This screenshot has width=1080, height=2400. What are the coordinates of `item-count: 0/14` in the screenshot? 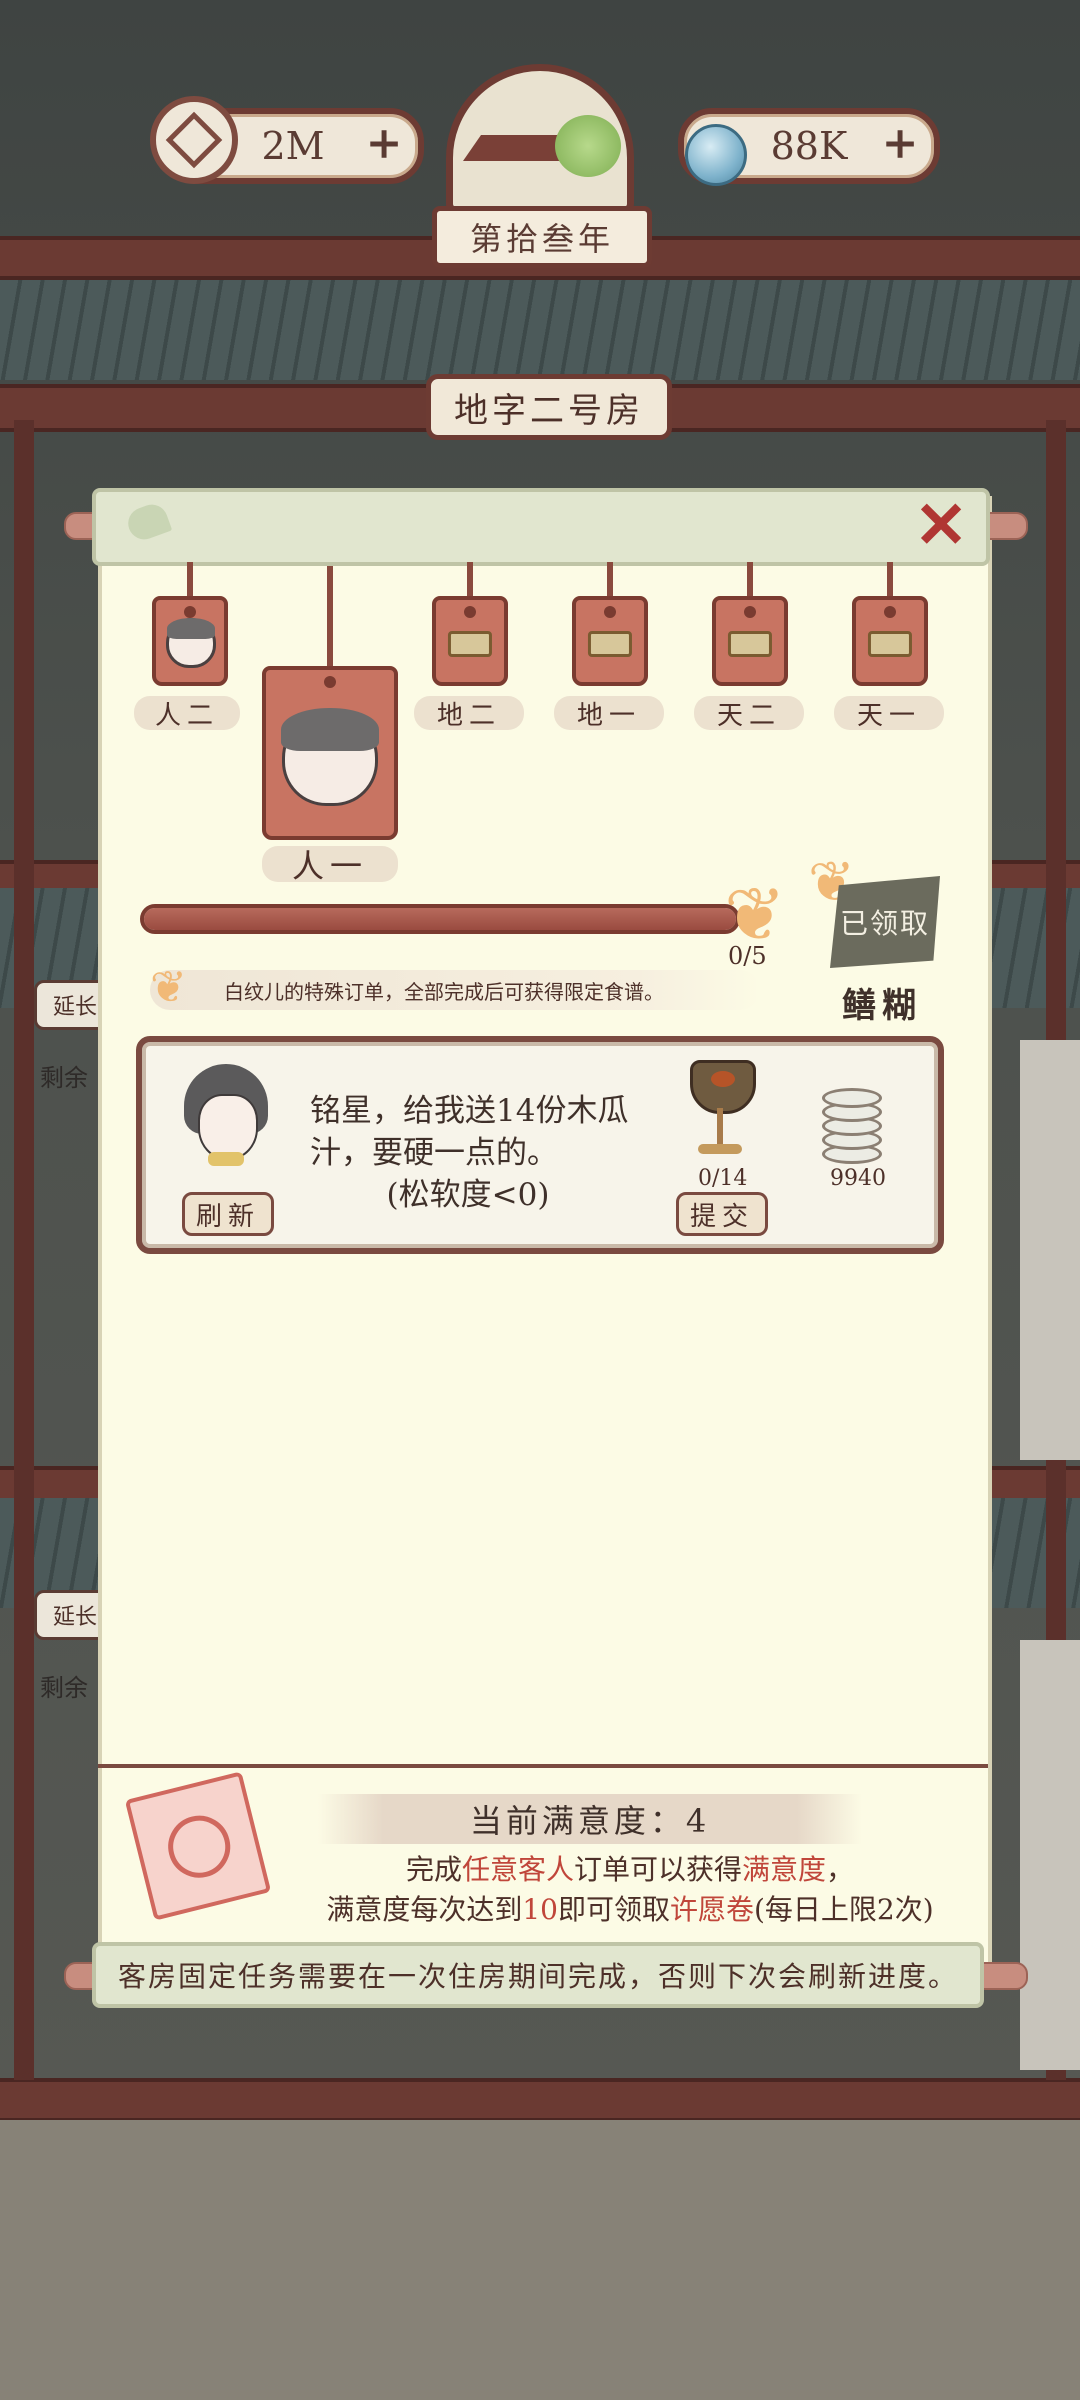 It's located at (723, 1178).